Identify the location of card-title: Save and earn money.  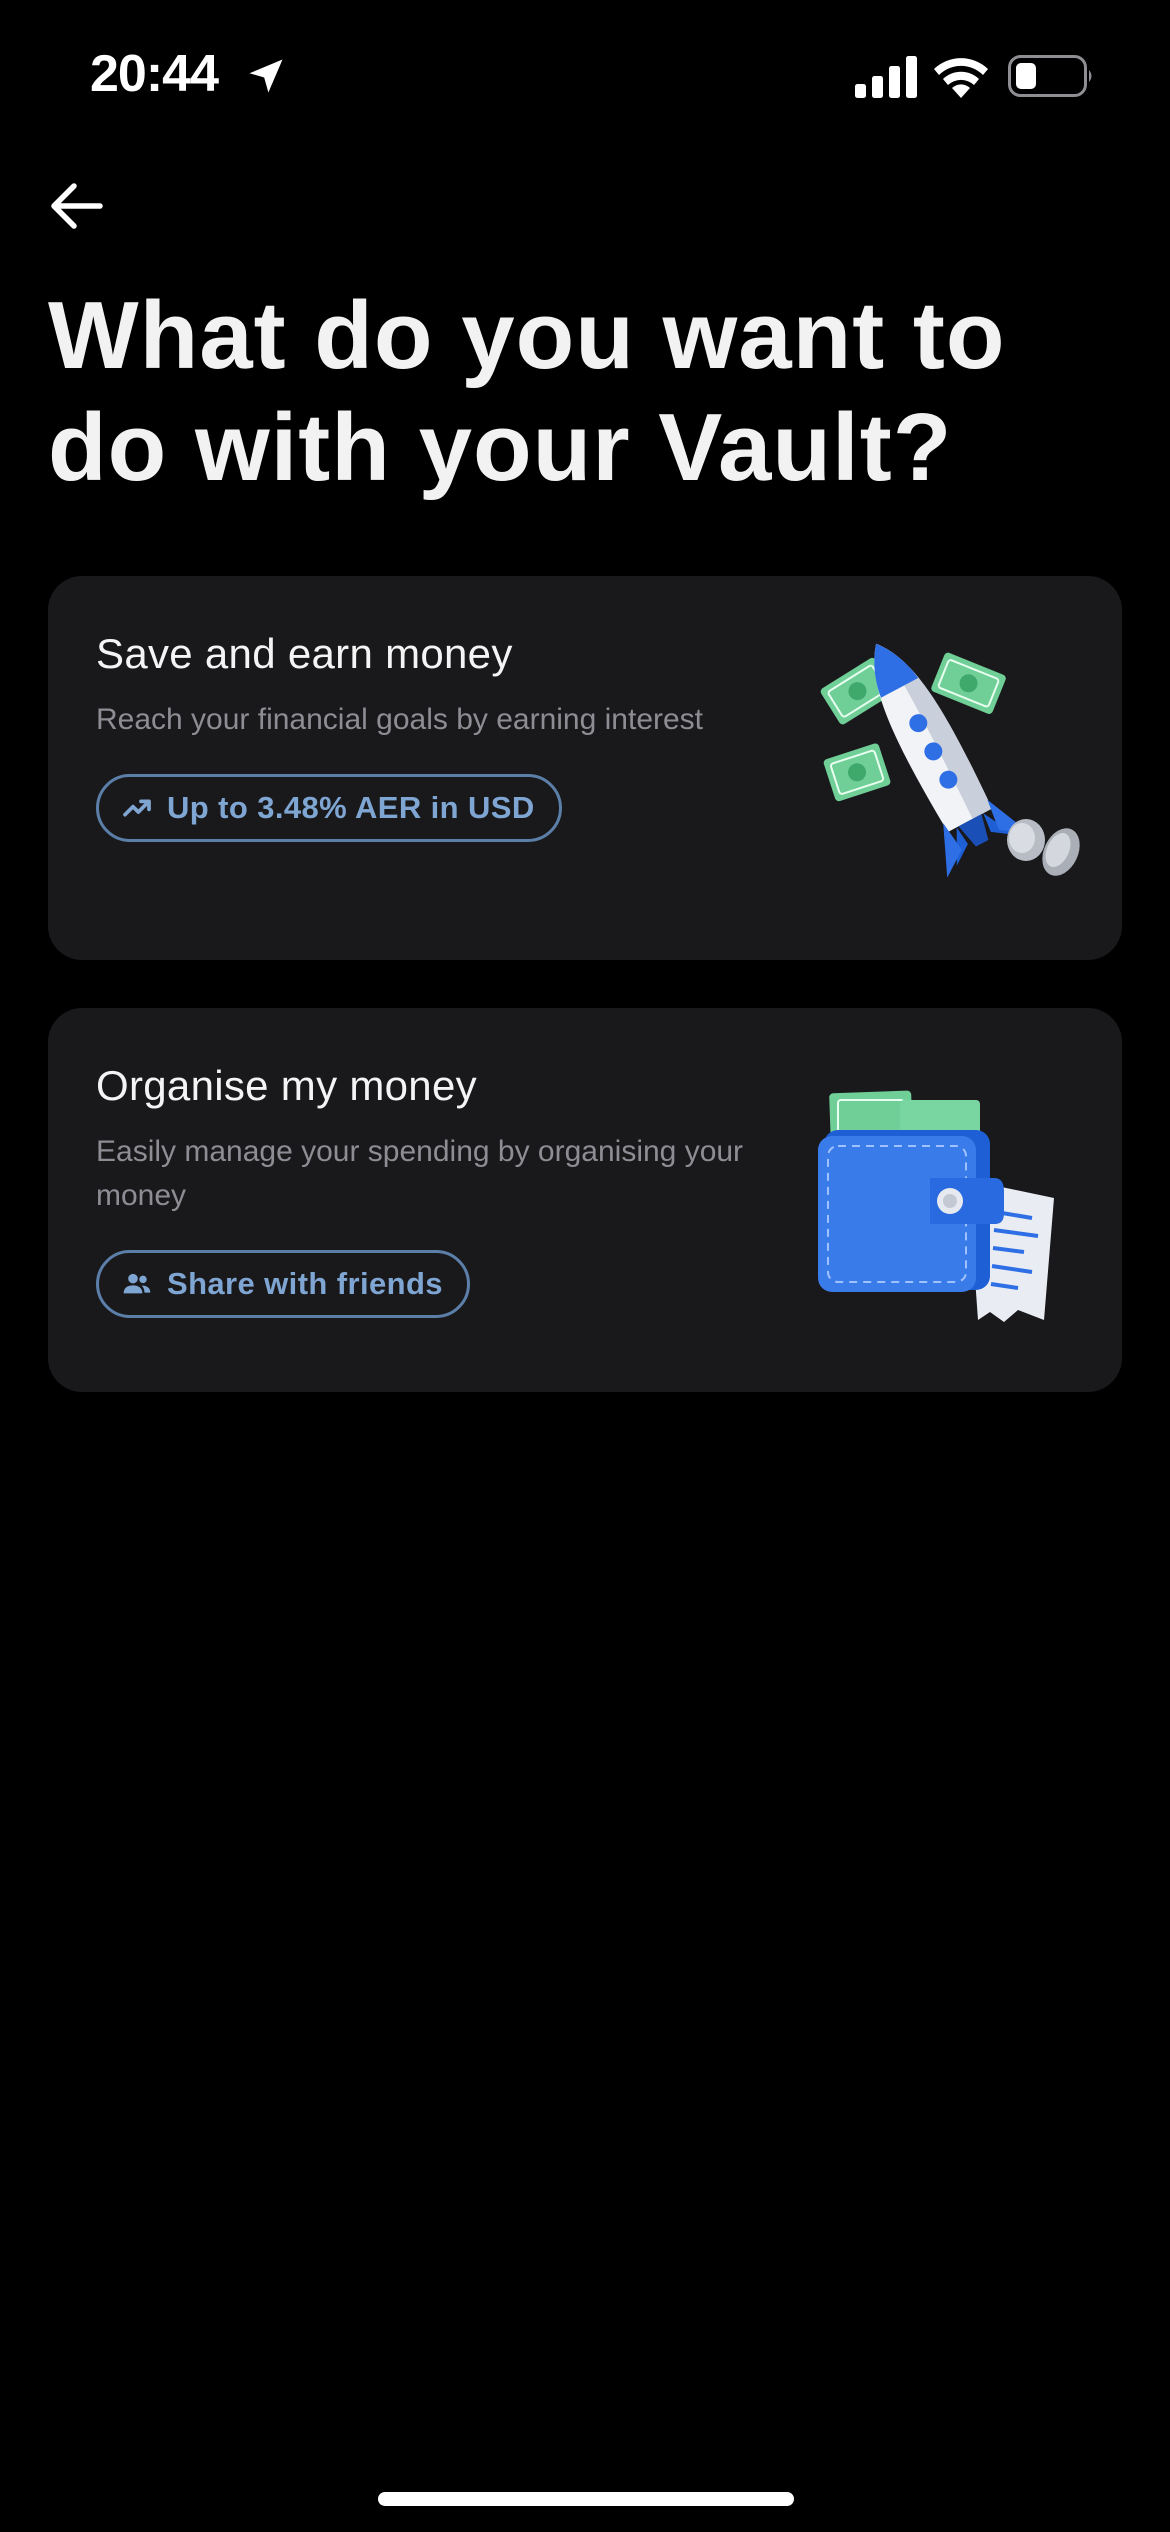
(304, 653).